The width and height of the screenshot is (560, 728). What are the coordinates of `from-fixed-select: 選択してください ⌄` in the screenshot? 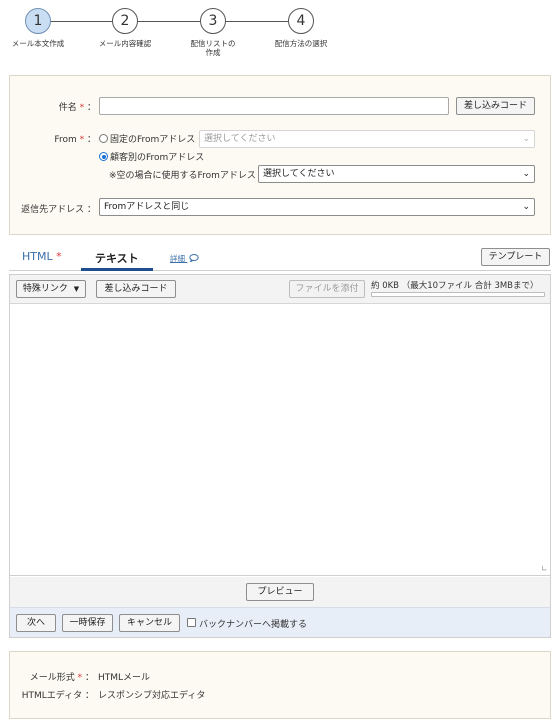 It's located at (367, 139).